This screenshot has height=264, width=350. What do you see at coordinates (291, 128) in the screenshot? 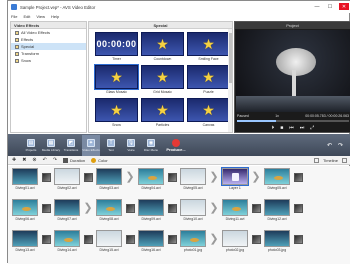
I see `previous-frame-icon: ⏮` at bounding box center [291, 128].